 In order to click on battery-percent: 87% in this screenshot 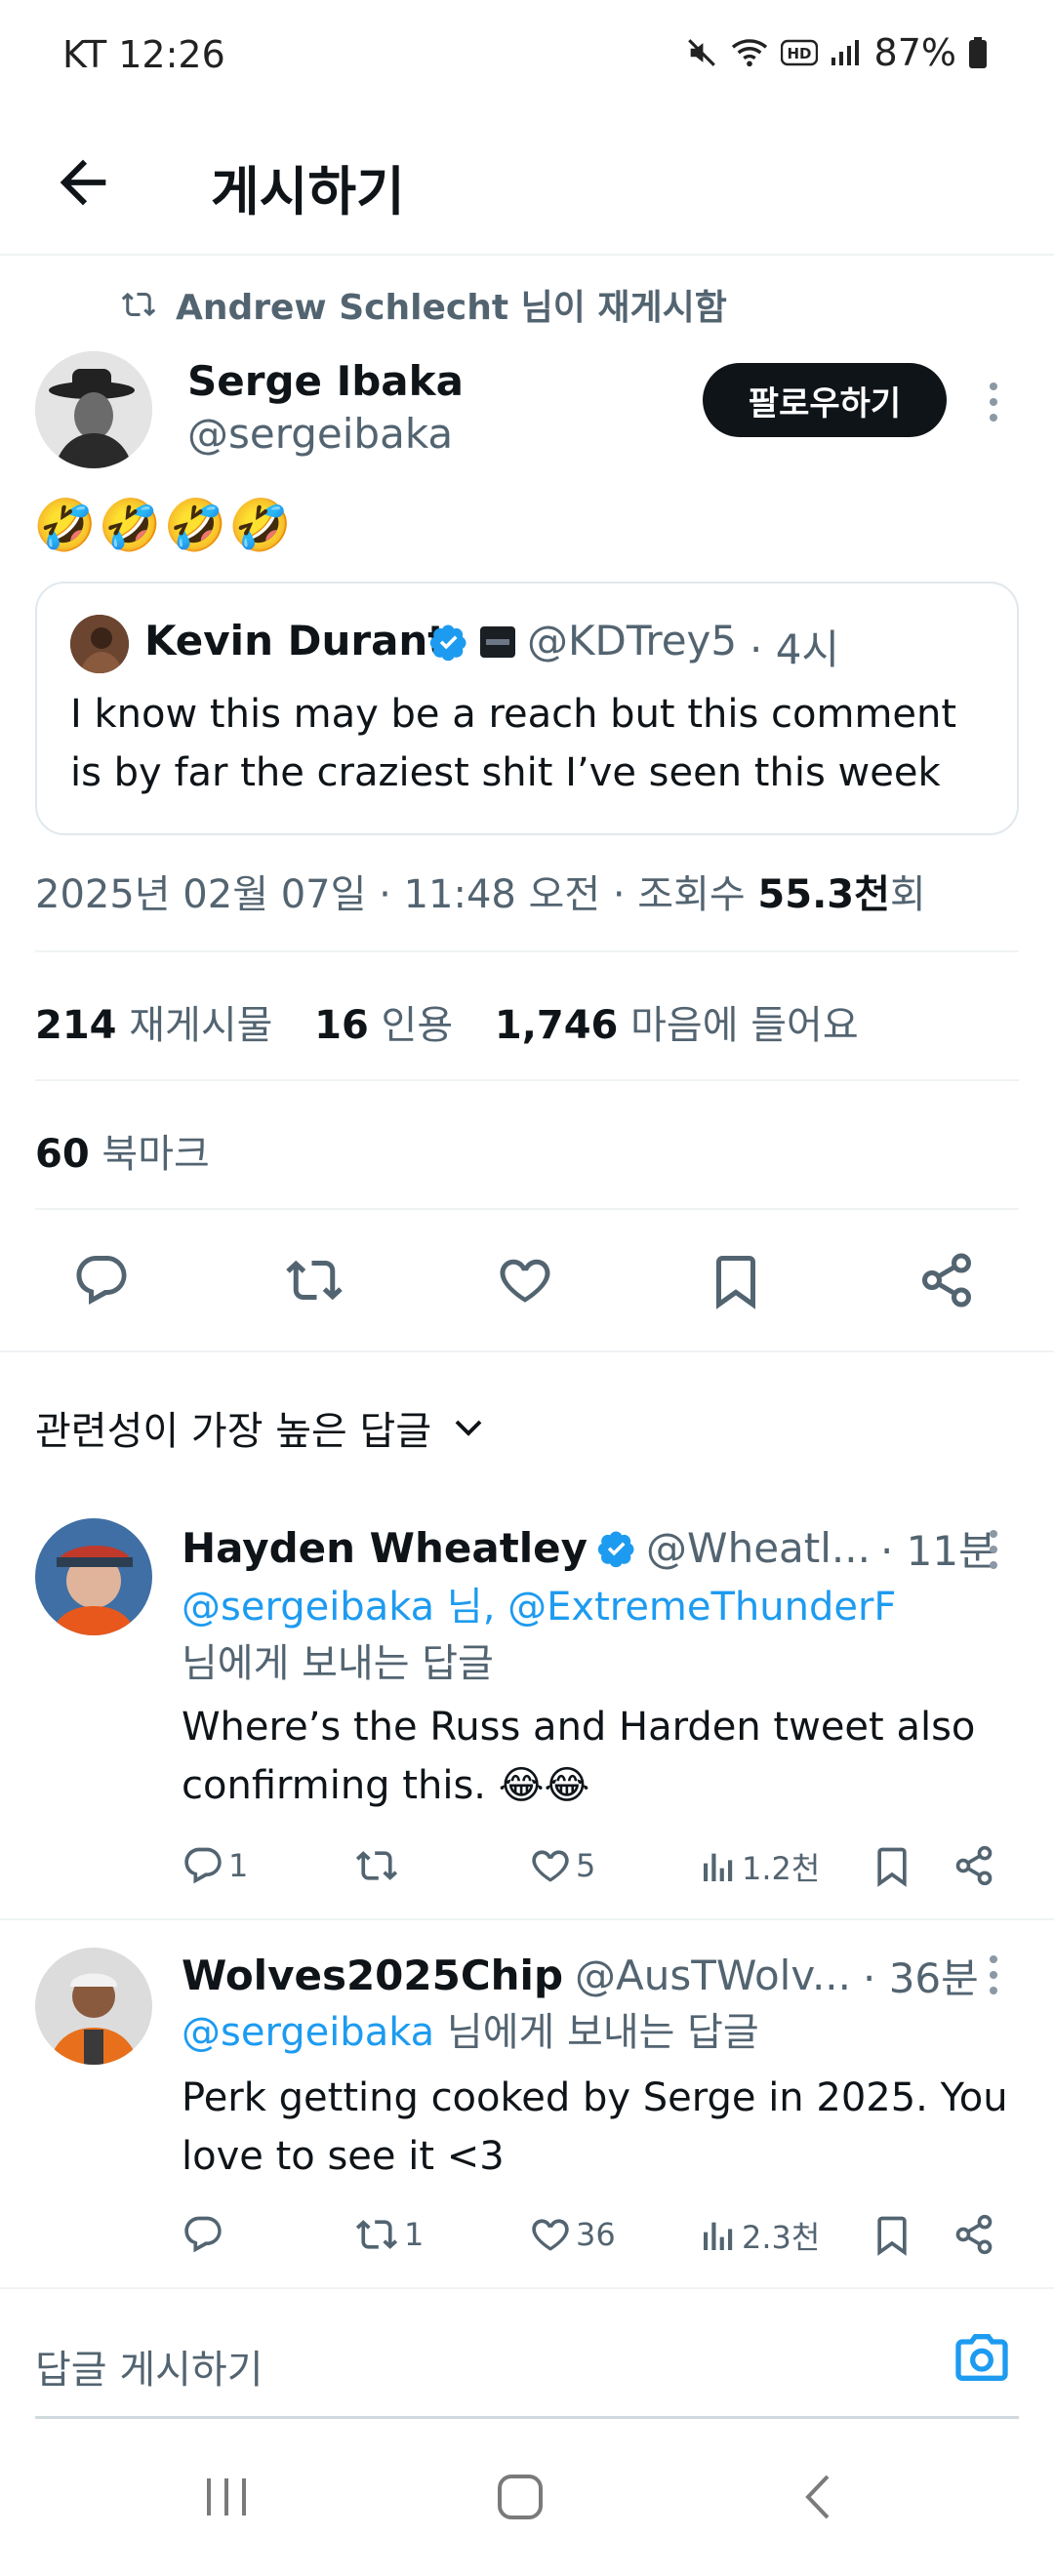, I will do `click(914, 52)`.